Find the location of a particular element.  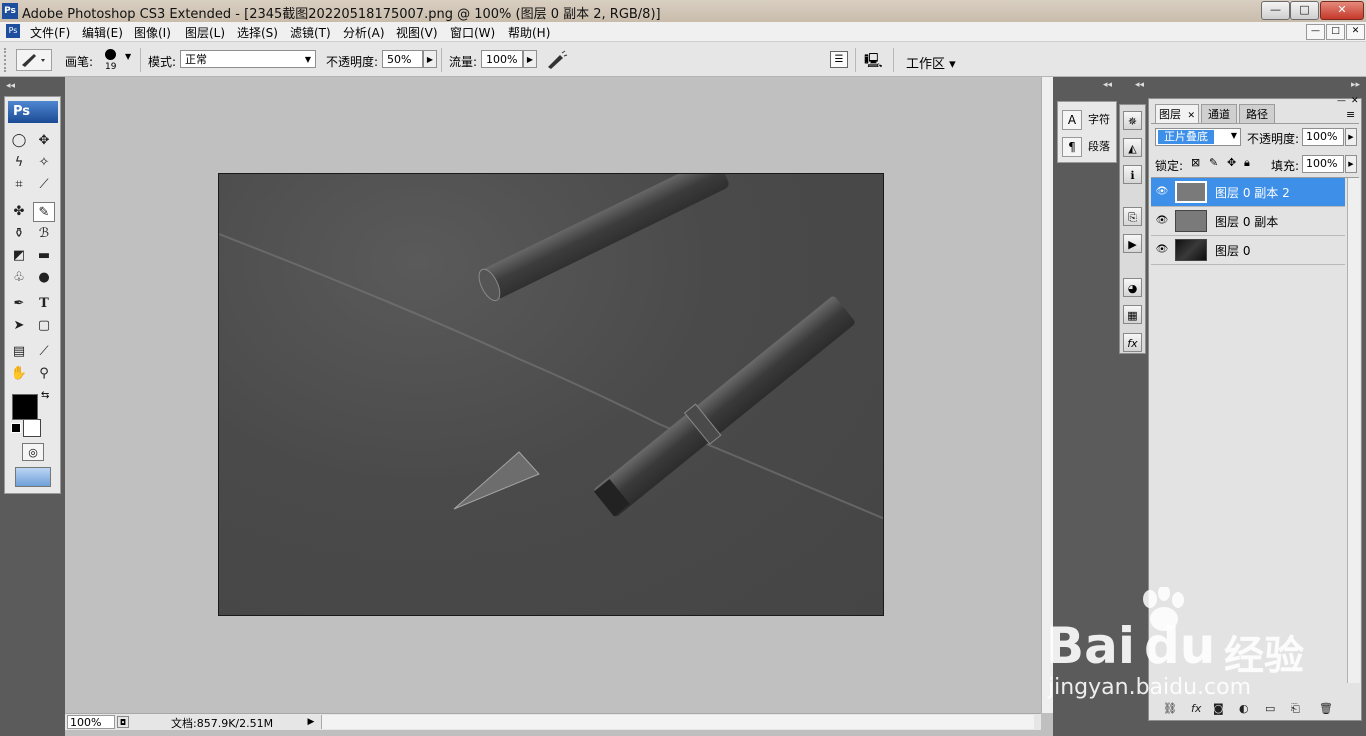

zoom-field: 100% is located at coordinates (91, 722).